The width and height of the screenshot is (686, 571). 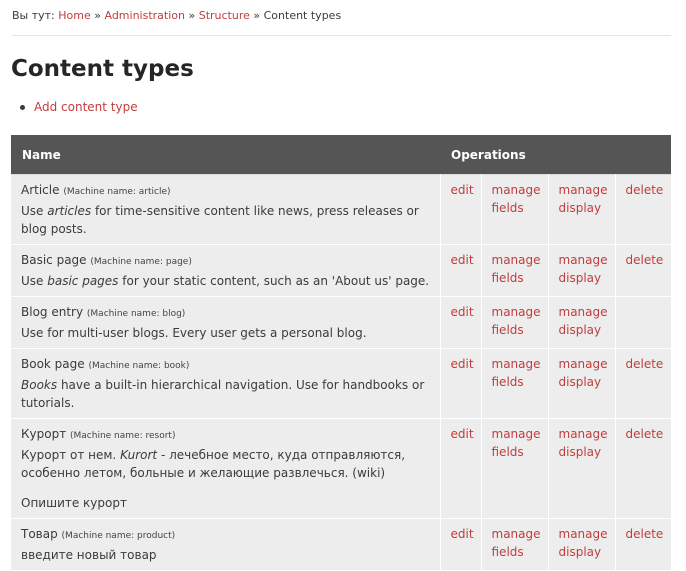 I want to click on content-type-extra: Опишите курорт, so click(x=74, y=503).